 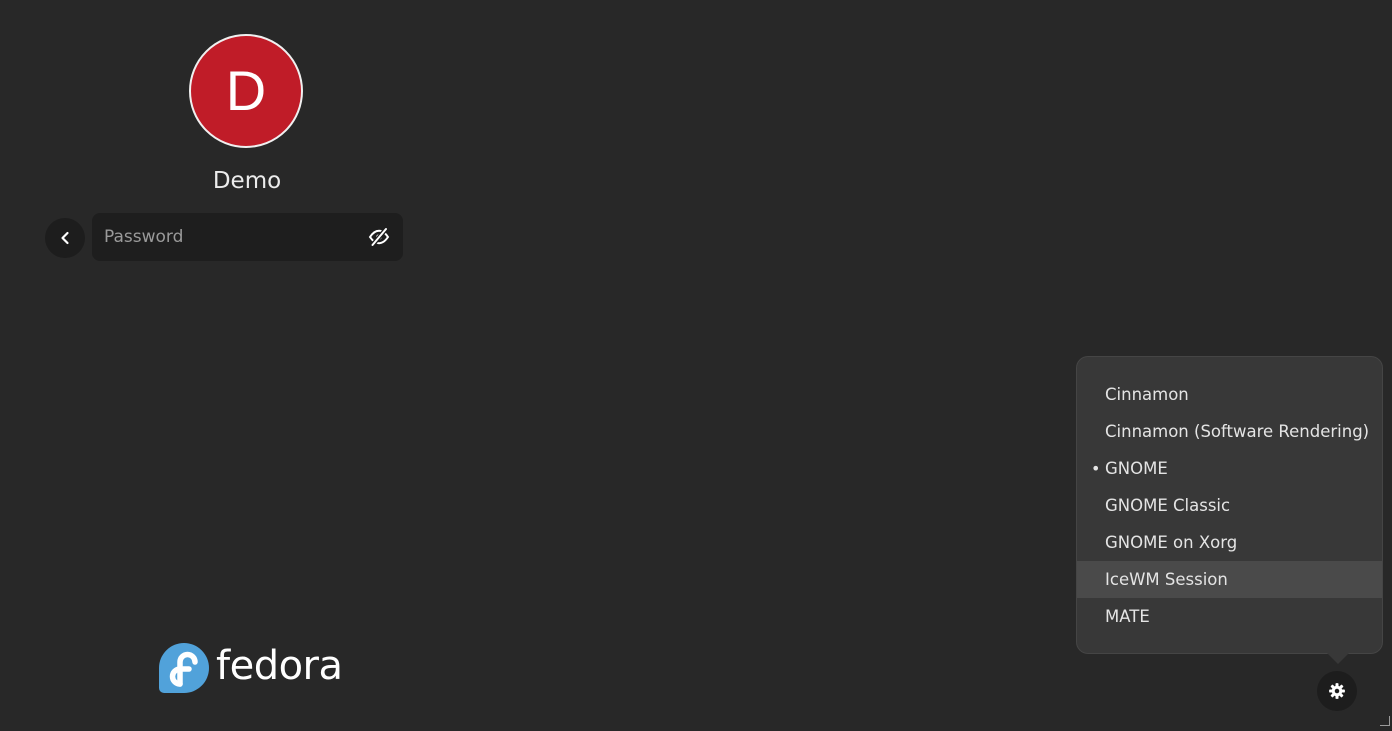 What do you see at coordinates (1385, 721) in the screenshot?
I see `corner-mark` at bounding box center [1385, 721].